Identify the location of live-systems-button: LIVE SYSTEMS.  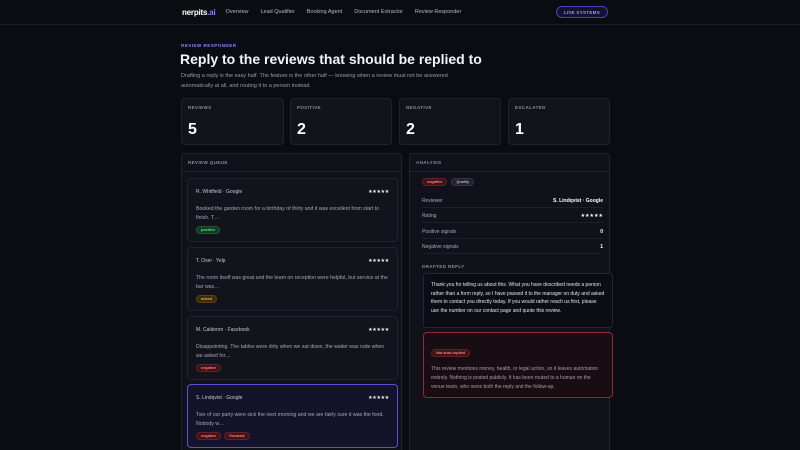
(581, 12).